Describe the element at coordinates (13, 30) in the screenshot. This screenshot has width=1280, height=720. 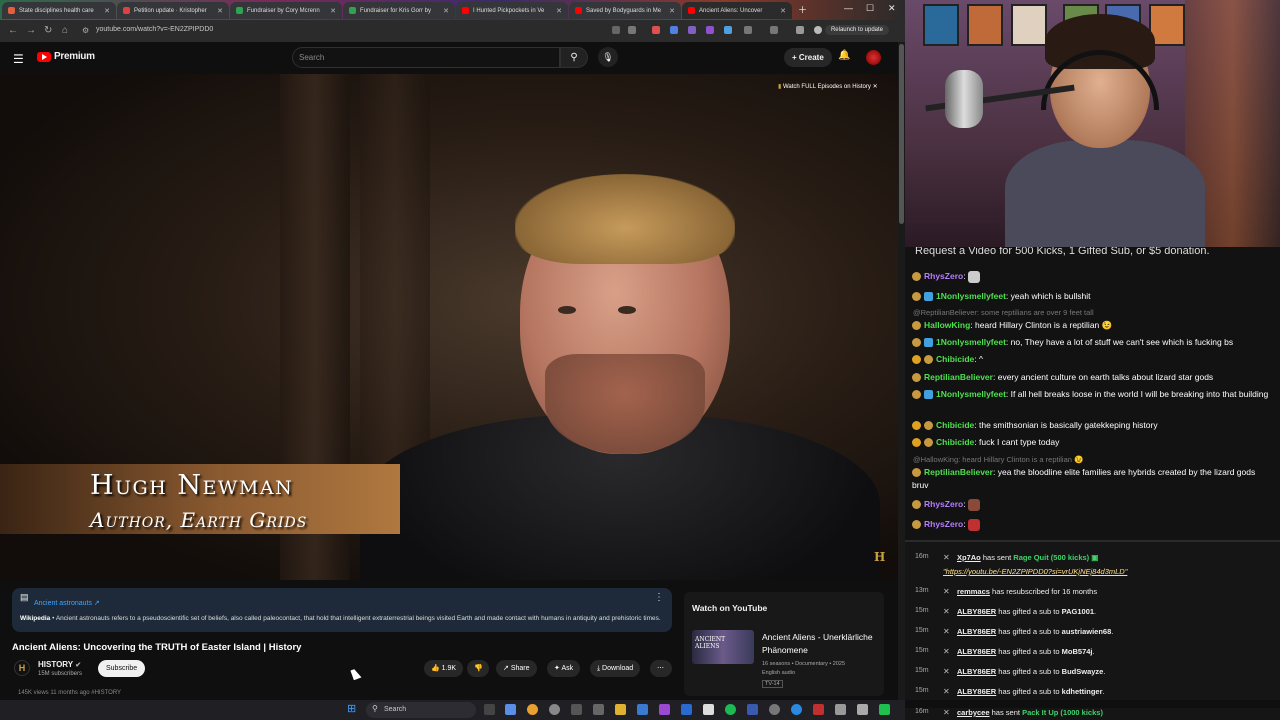
I see `back-icon: ←` at that location.